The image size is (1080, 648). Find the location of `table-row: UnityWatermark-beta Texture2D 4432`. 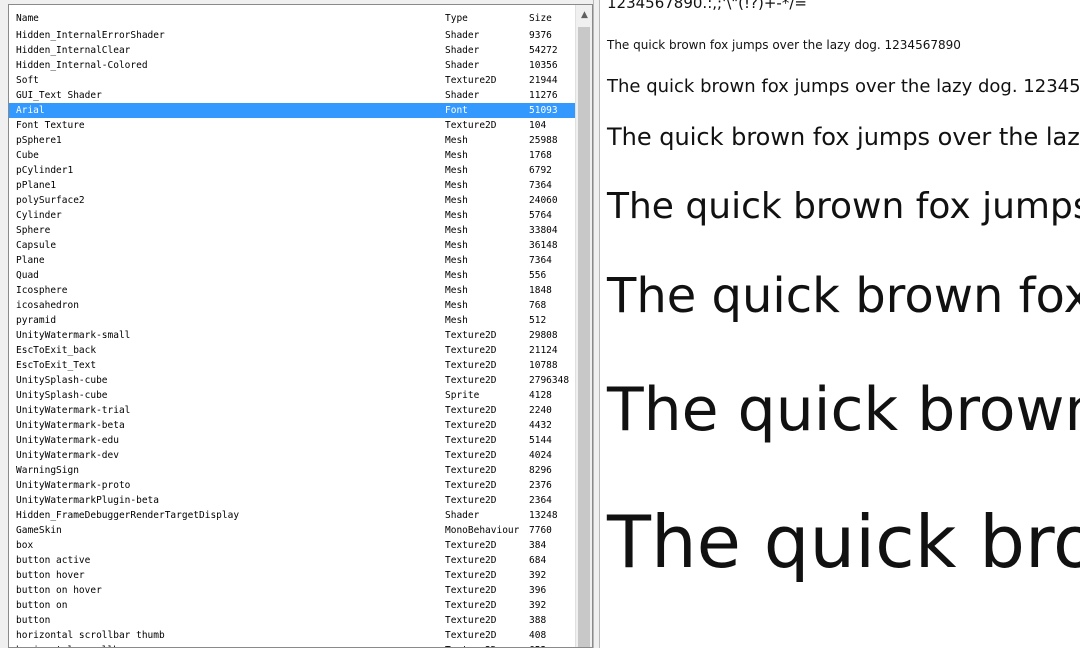

table-row: UnityWatermark-beta Texture2D 4432 is located at coordinates (292, 425).